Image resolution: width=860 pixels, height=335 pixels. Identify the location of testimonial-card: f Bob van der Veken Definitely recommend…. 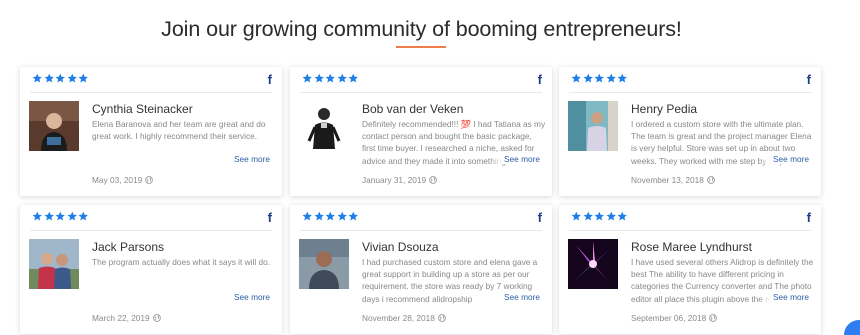
(421, 131).